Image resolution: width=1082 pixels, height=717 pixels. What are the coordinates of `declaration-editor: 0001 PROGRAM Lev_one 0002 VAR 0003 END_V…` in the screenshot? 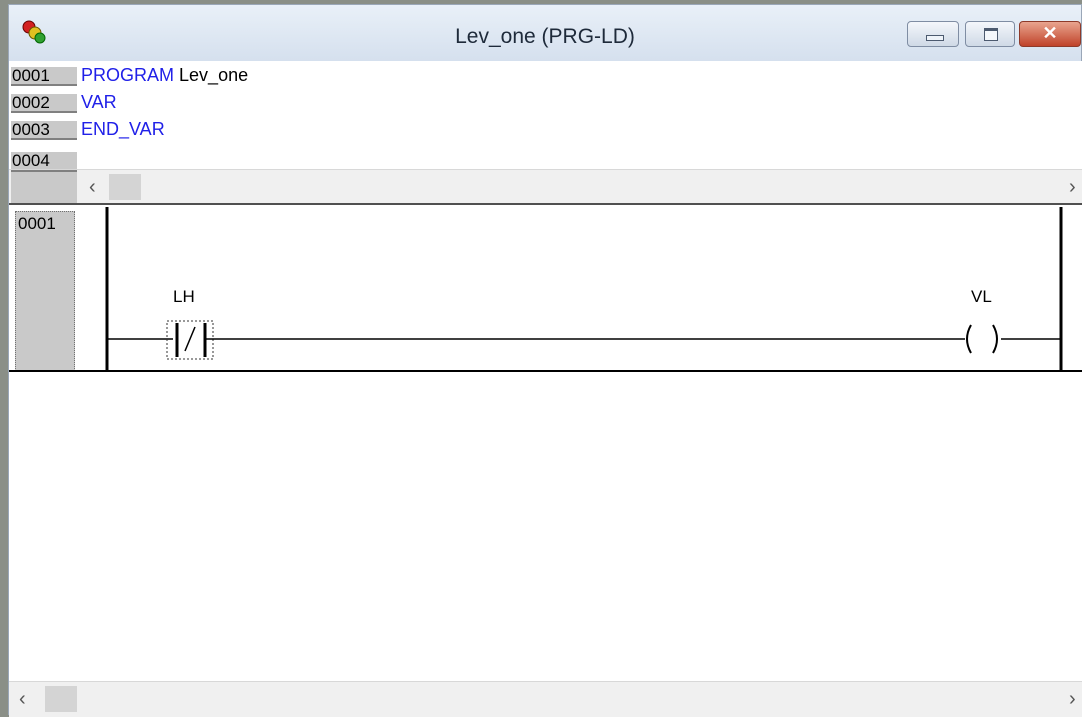 It's located at (545, 115).